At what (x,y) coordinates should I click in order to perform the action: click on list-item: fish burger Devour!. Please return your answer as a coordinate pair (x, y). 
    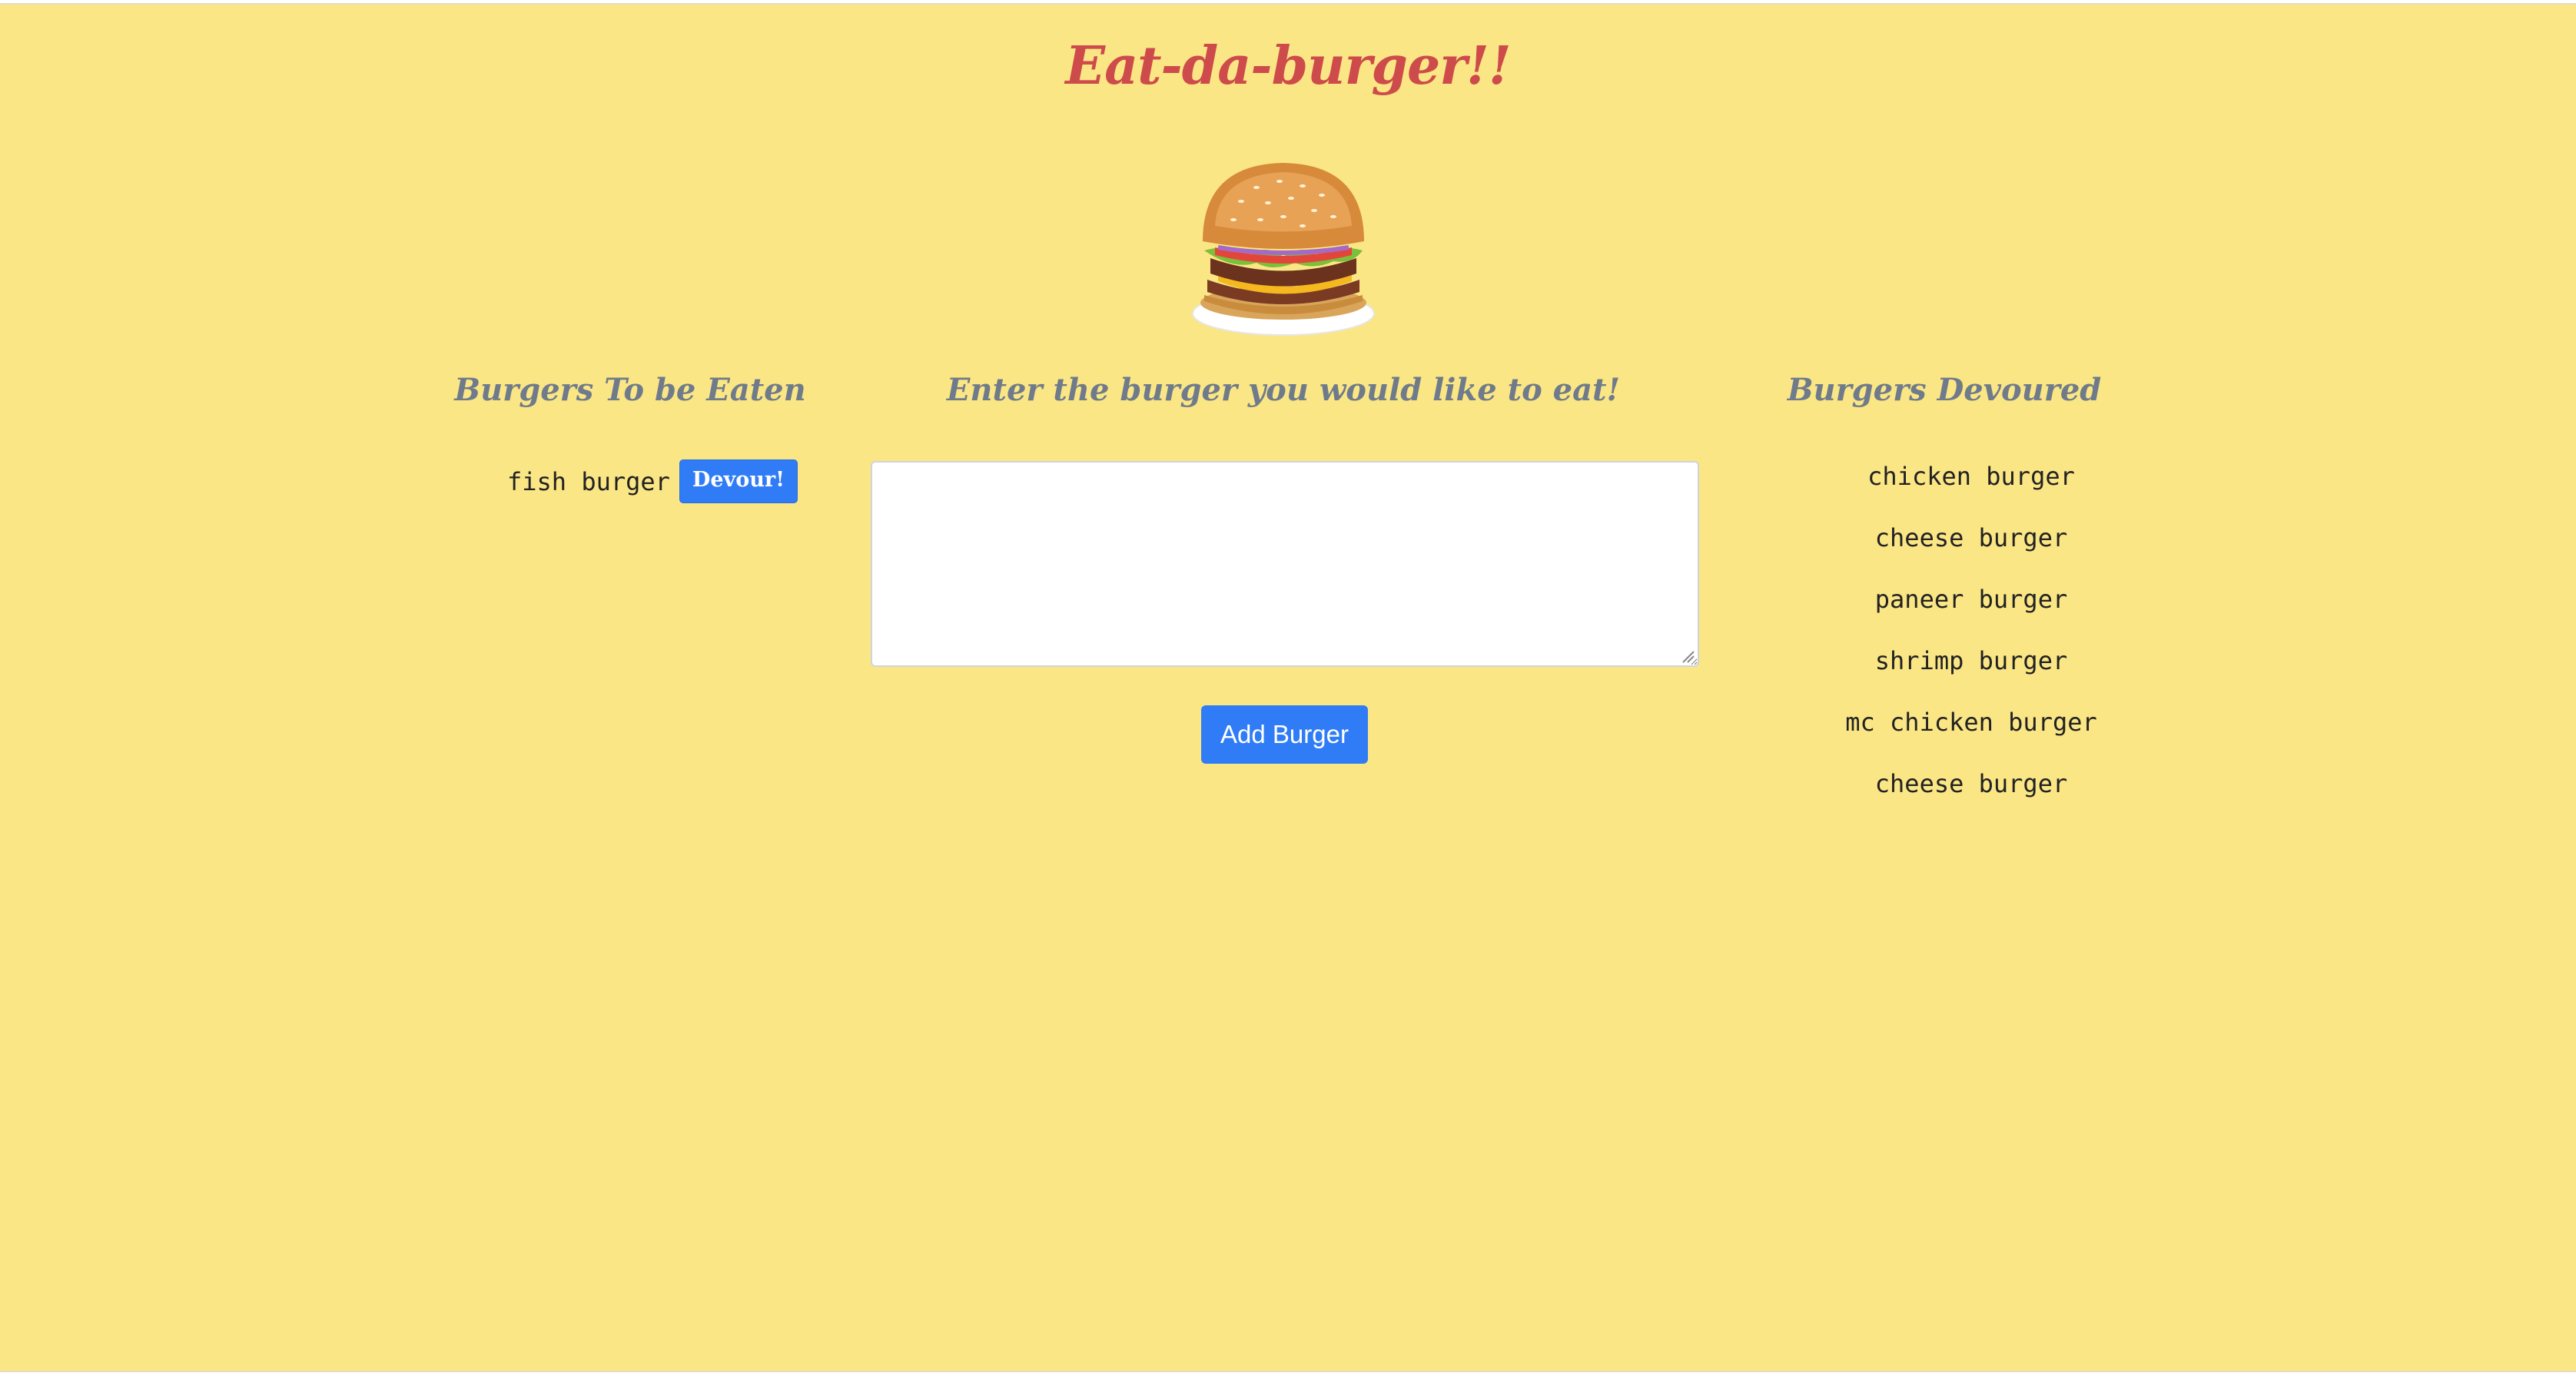
    Looking at the image, I should click on (652, 481).